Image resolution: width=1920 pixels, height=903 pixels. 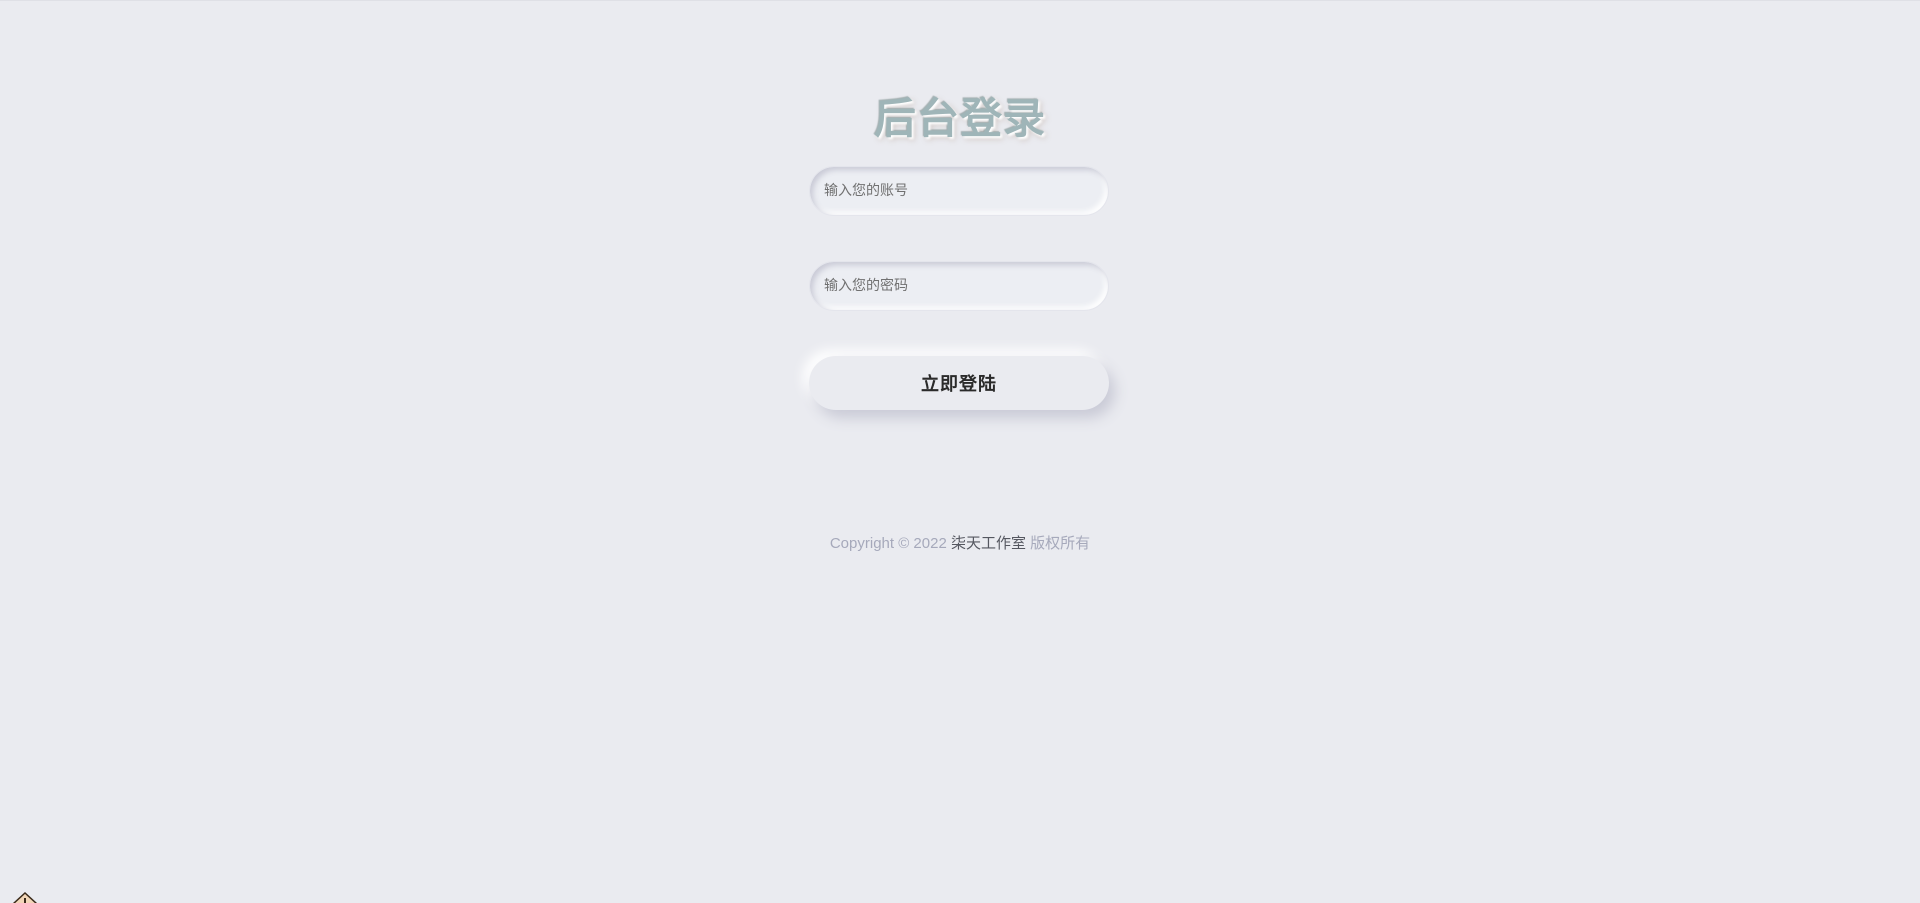 What do you see at coordinates (959, 118) in the screenshot?
I see `page-title: 后台登录` at bounding box center [959, 118].